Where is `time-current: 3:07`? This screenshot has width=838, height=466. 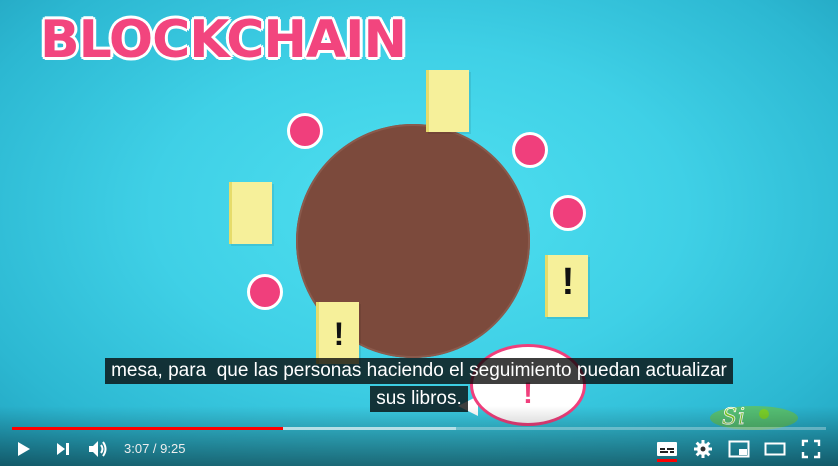 time-current: 3:07 is located at coordinates (137, 448).